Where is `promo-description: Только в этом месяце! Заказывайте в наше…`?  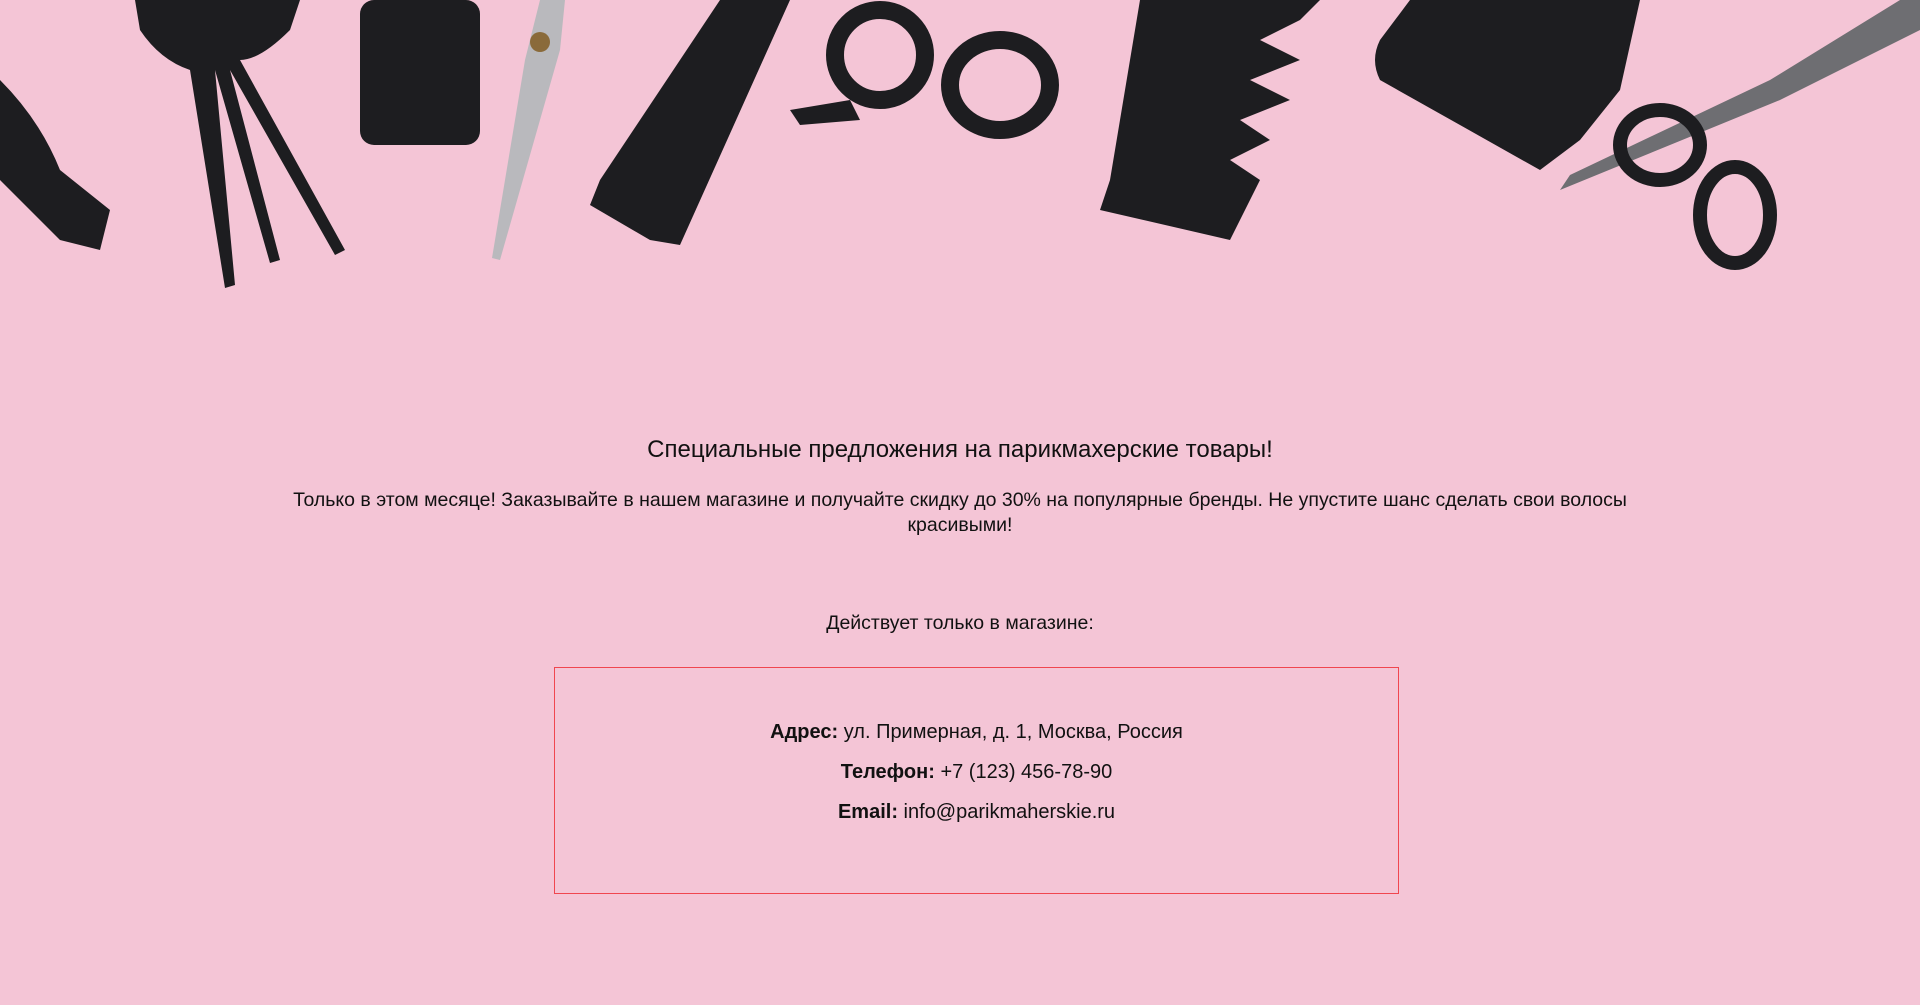
promo-description: Только в этом месяце! Заказывайте в наше… is located at coordinates (960, 512).